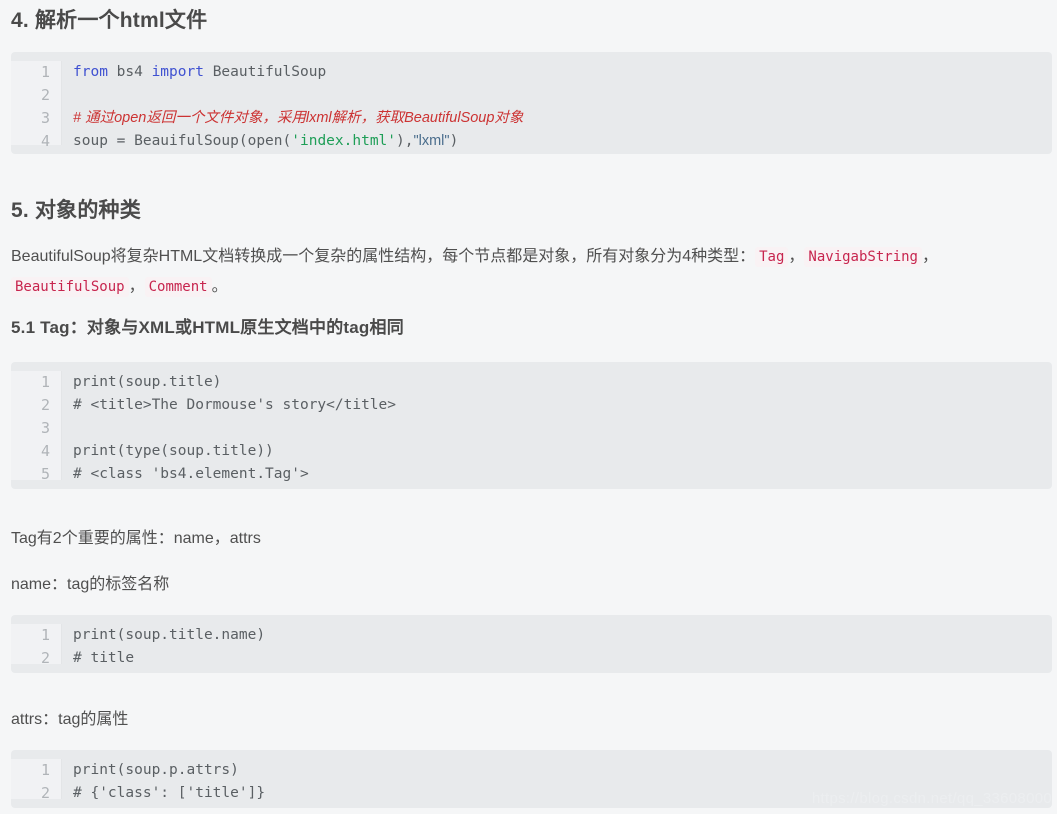  I want to click on code-token-plain: # {'class': ['title']}, so click(169, 793).